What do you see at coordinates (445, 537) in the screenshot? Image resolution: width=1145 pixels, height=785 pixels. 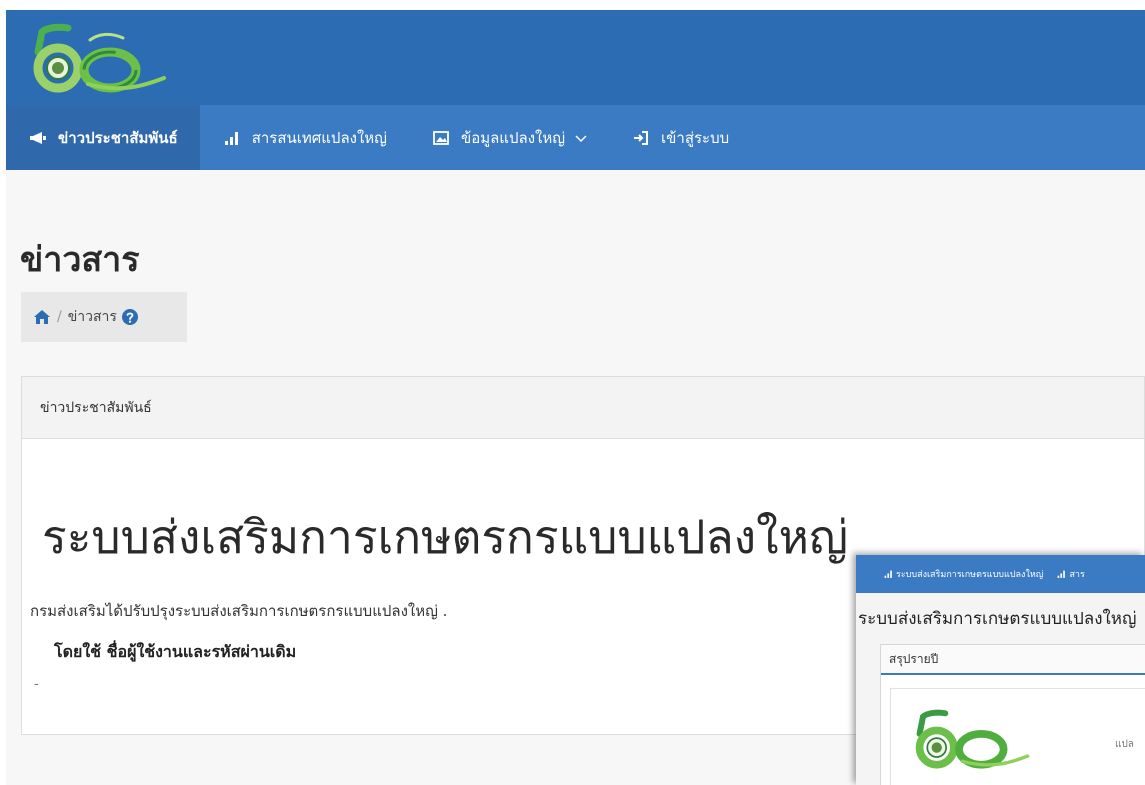 I see `news-headline: ระบบส่งเสริมการเกษตรกรแบบแปลงใหญ่` at bounding box center [445, 537].